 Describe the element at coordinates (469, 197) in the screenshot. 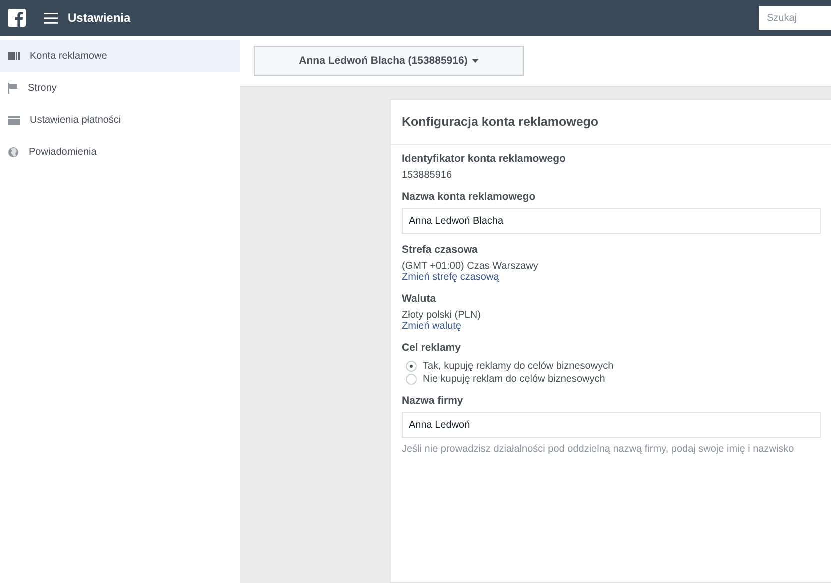

I see `field-label: Nazwa konta reklamowego` at that location.